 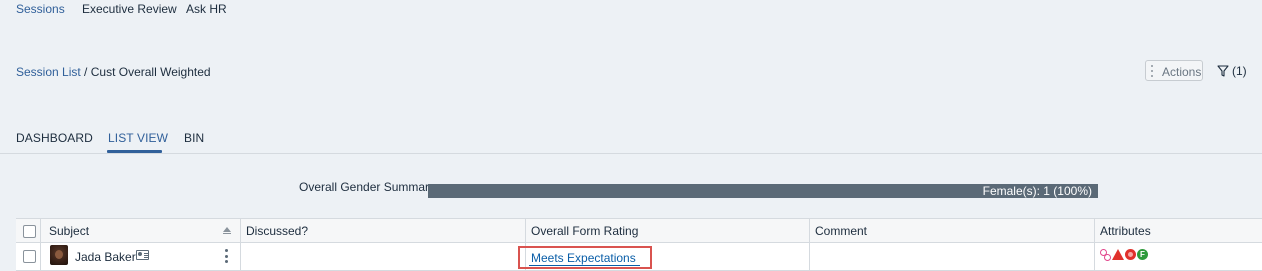 What do you see at coordinates (59, 255) in the screenshot?
I see `avatar` at bounding box center [59, 255].